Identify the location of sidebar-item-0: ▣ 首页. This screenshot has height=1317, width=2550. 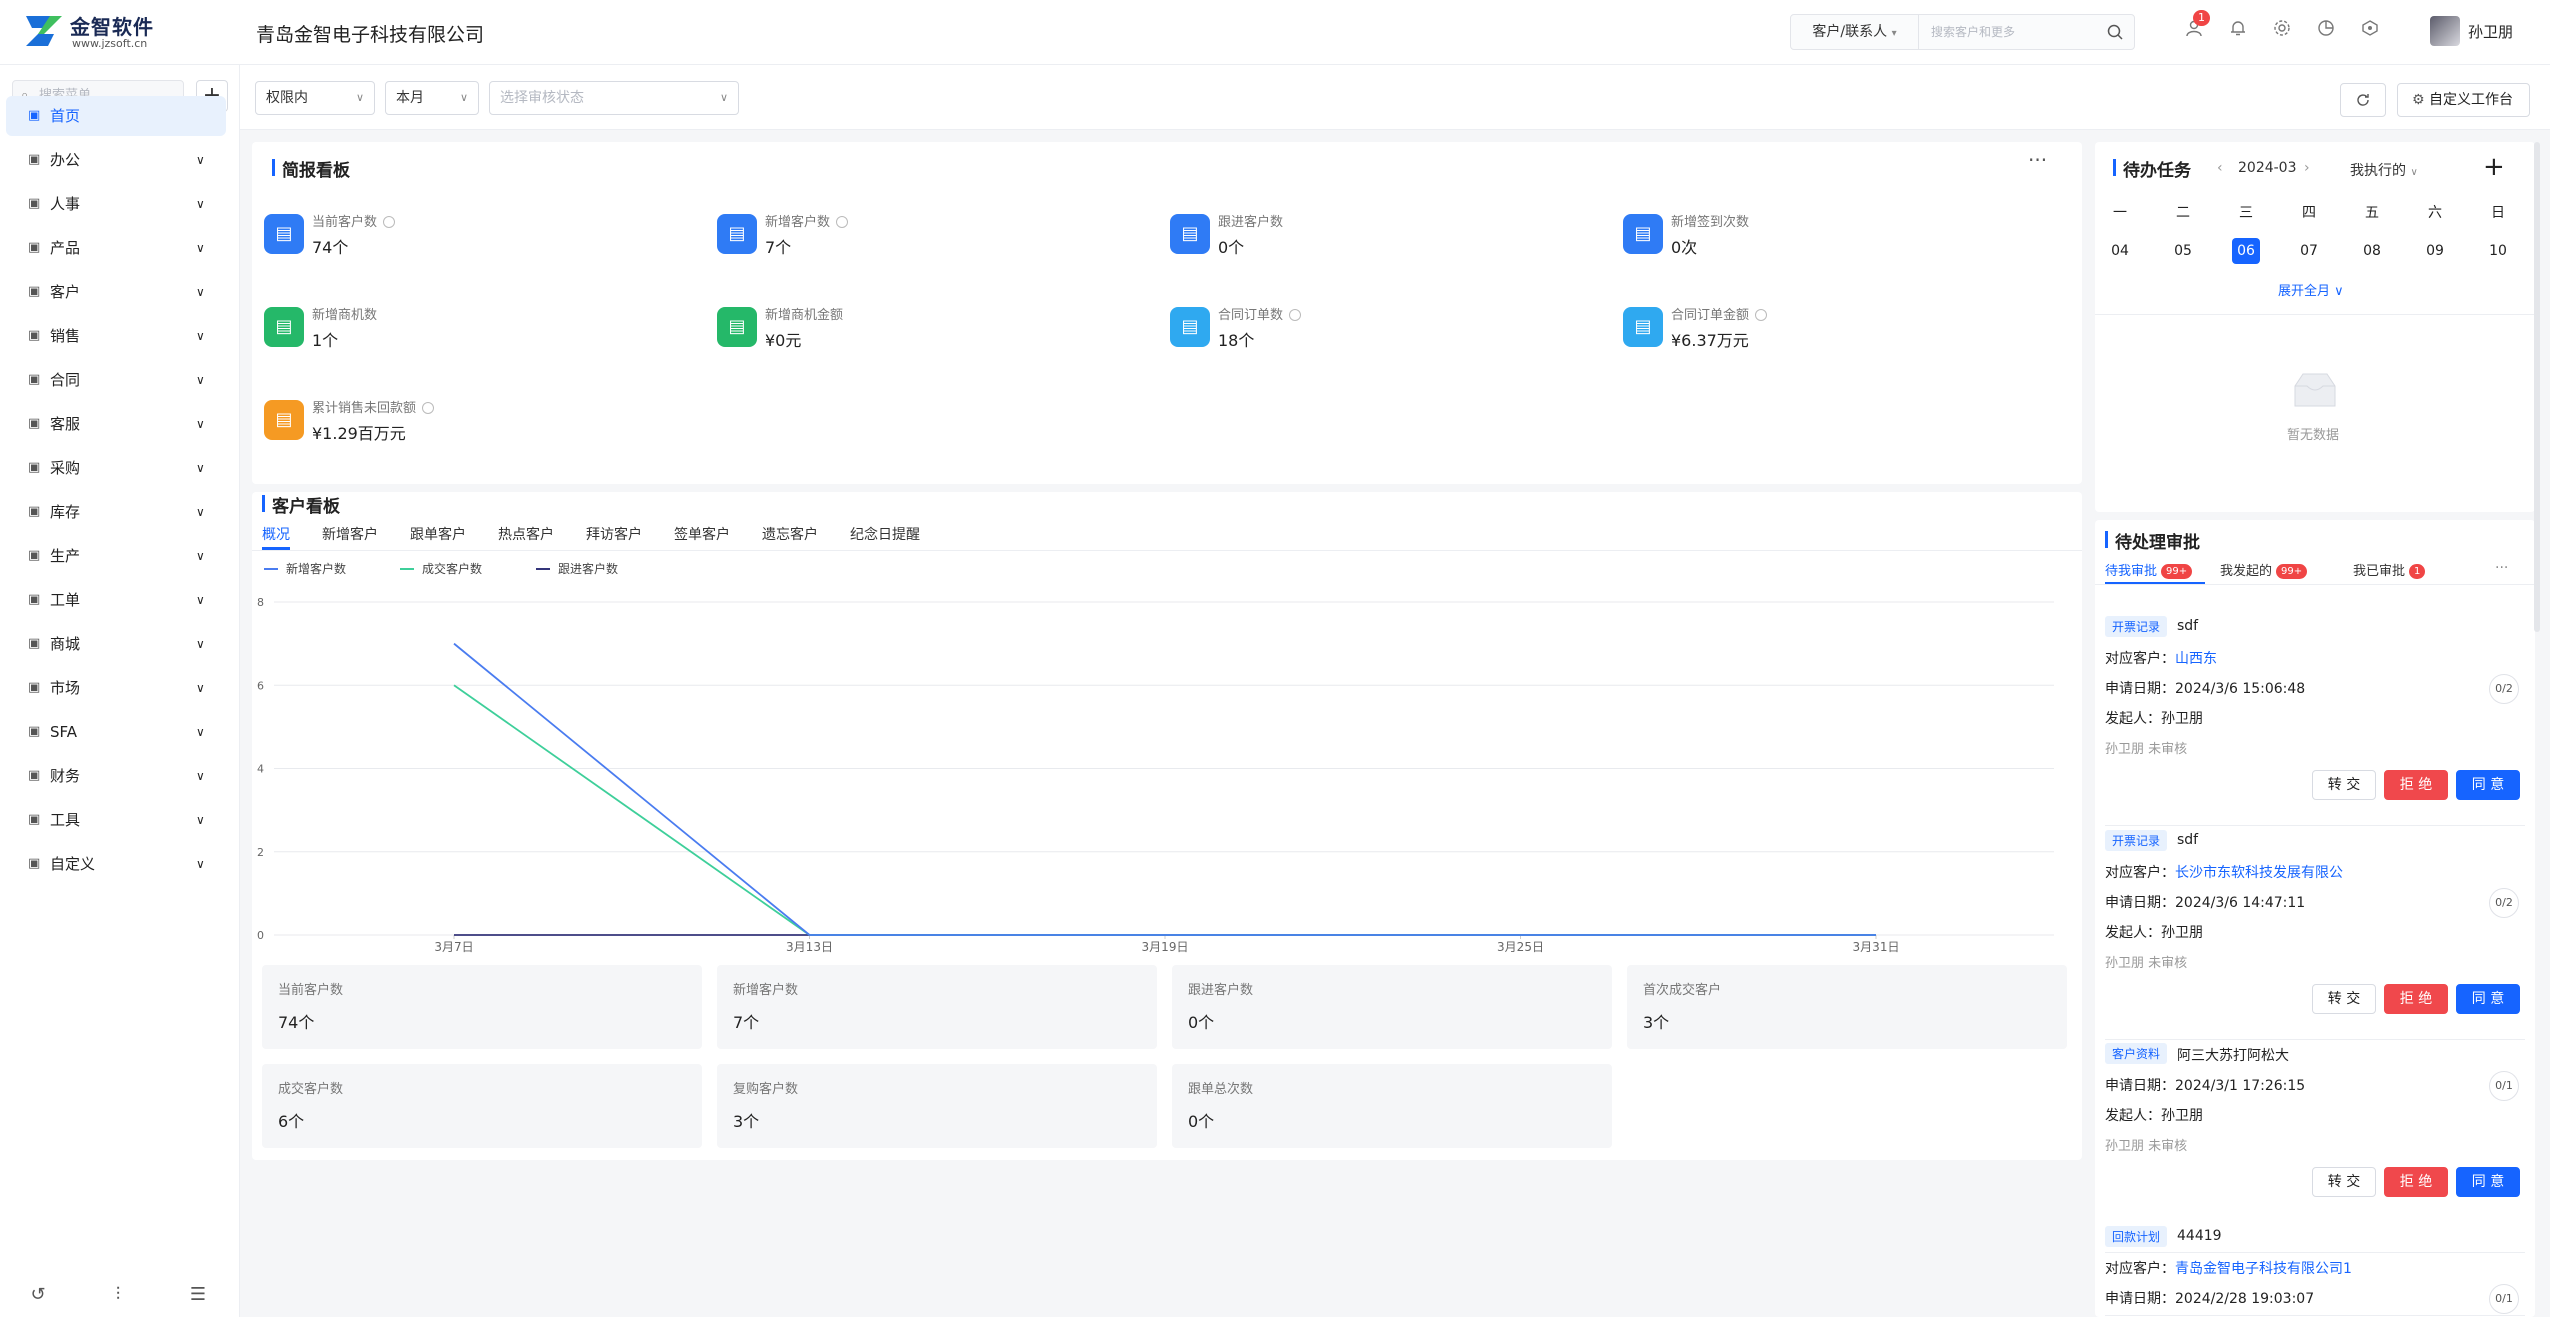
(116, 116).